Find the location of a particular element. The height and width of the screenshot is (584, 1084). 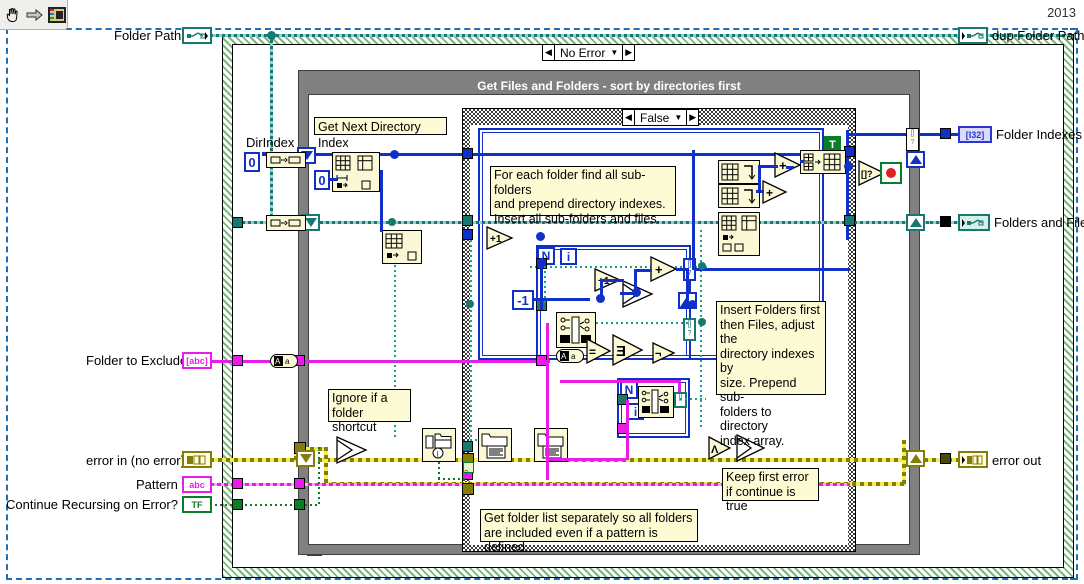

tunnel-inner-case-teal-low is located at coordinates (467, 446).